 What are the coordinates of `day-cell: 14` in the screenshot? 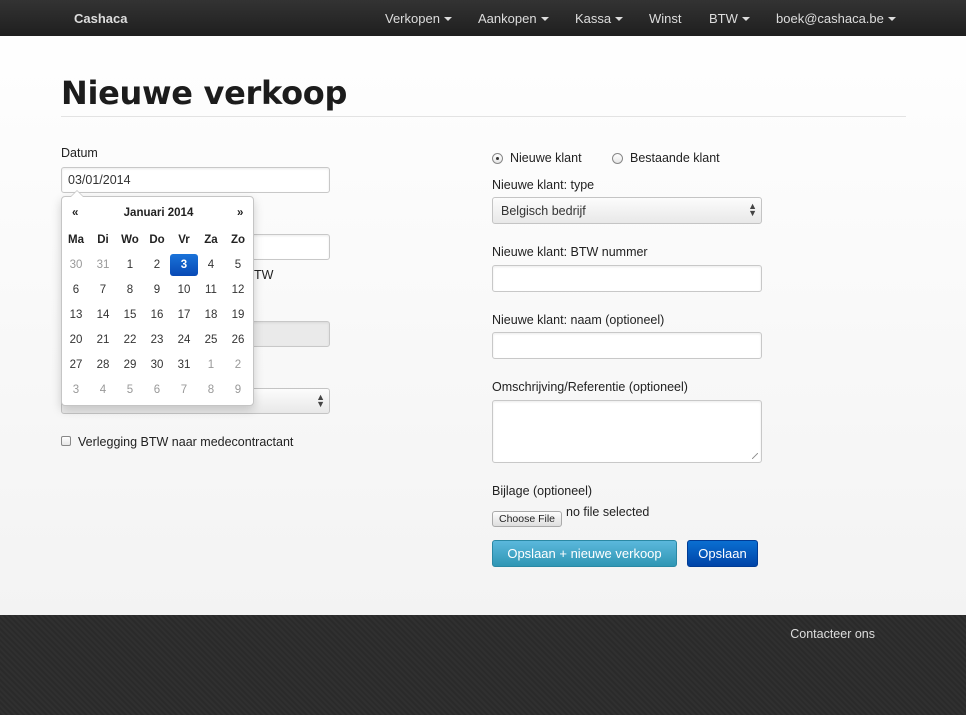 It's located at (103, 315).